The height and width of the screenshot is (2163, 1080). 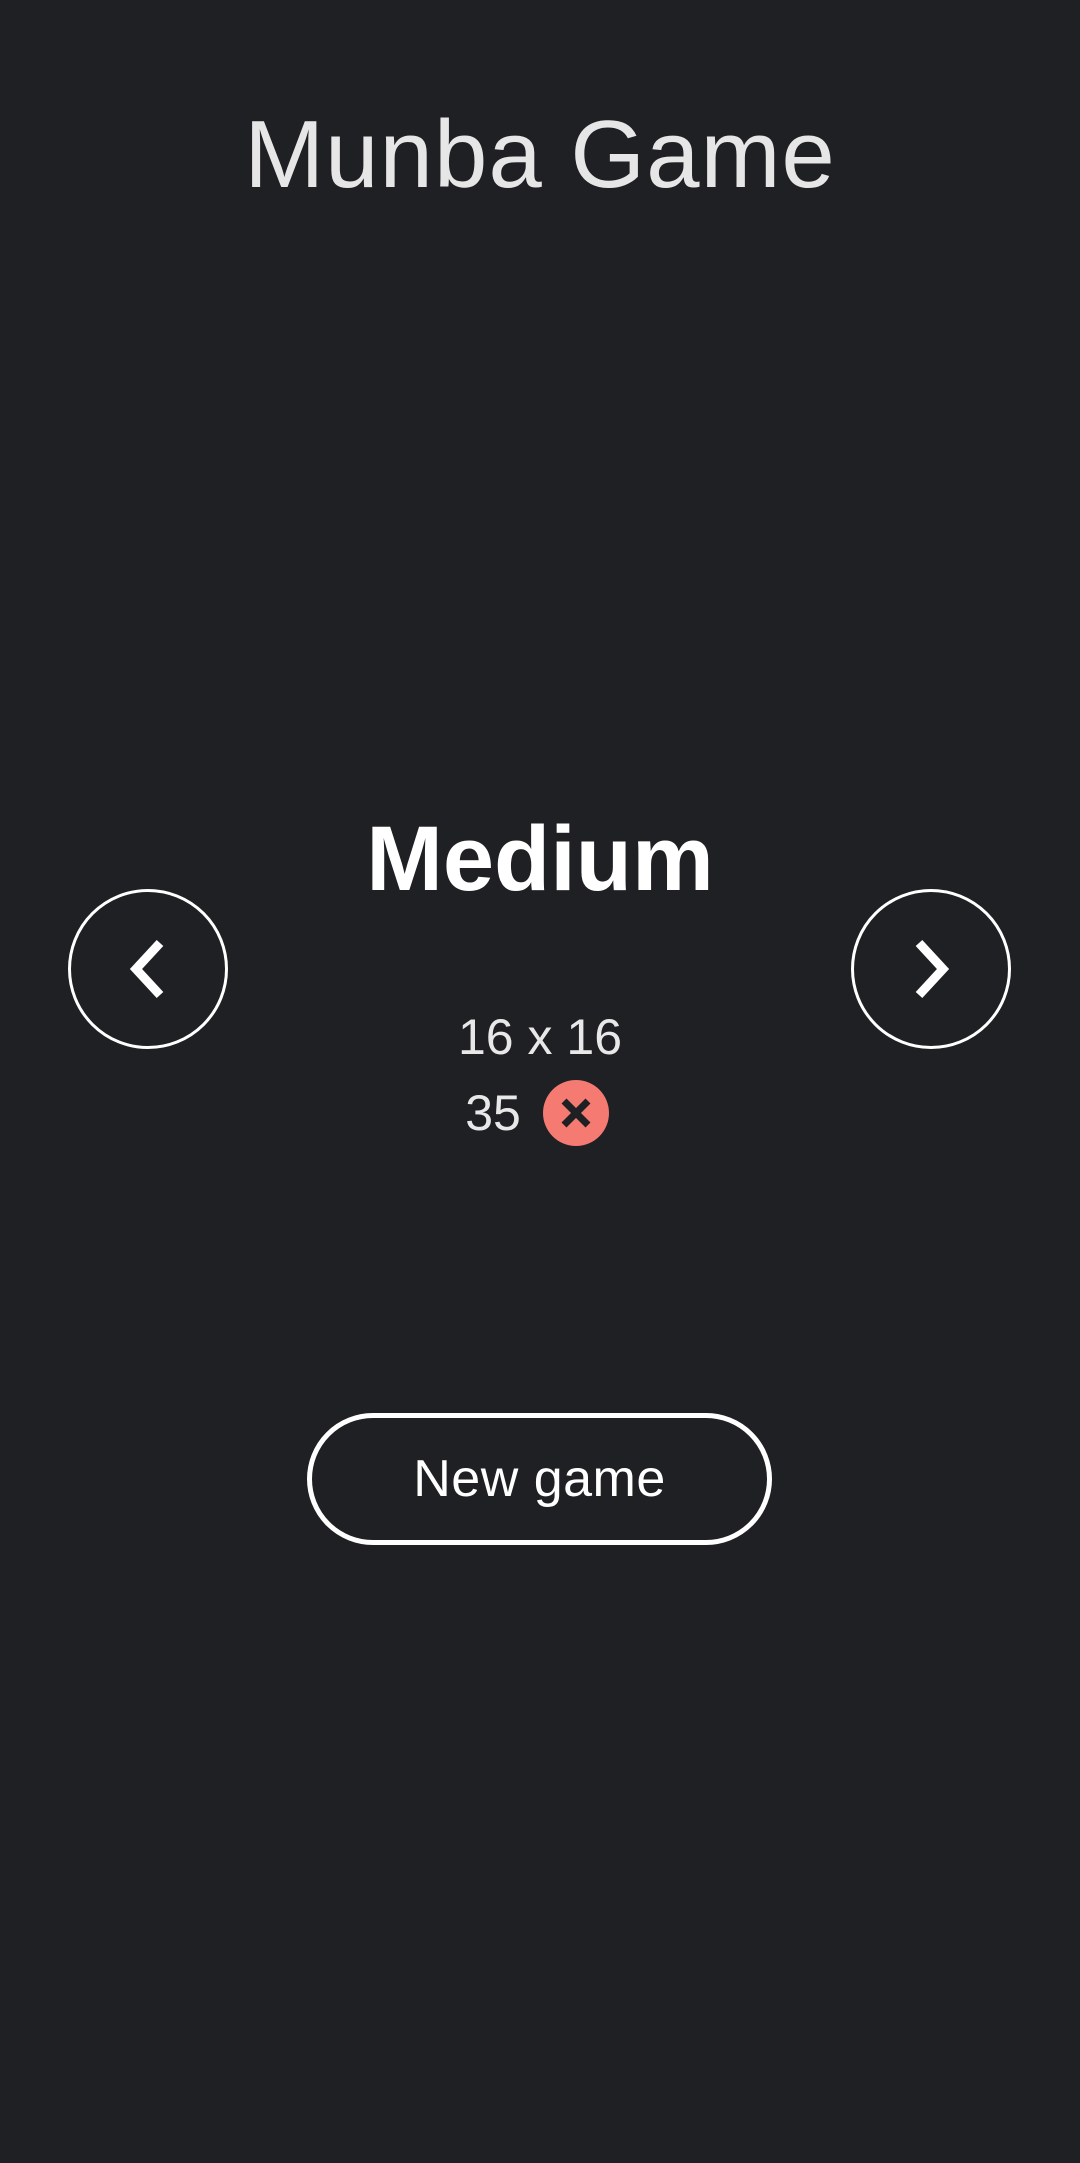 I want to click on mine-count-value: 35, so click(x=493, y=1113).